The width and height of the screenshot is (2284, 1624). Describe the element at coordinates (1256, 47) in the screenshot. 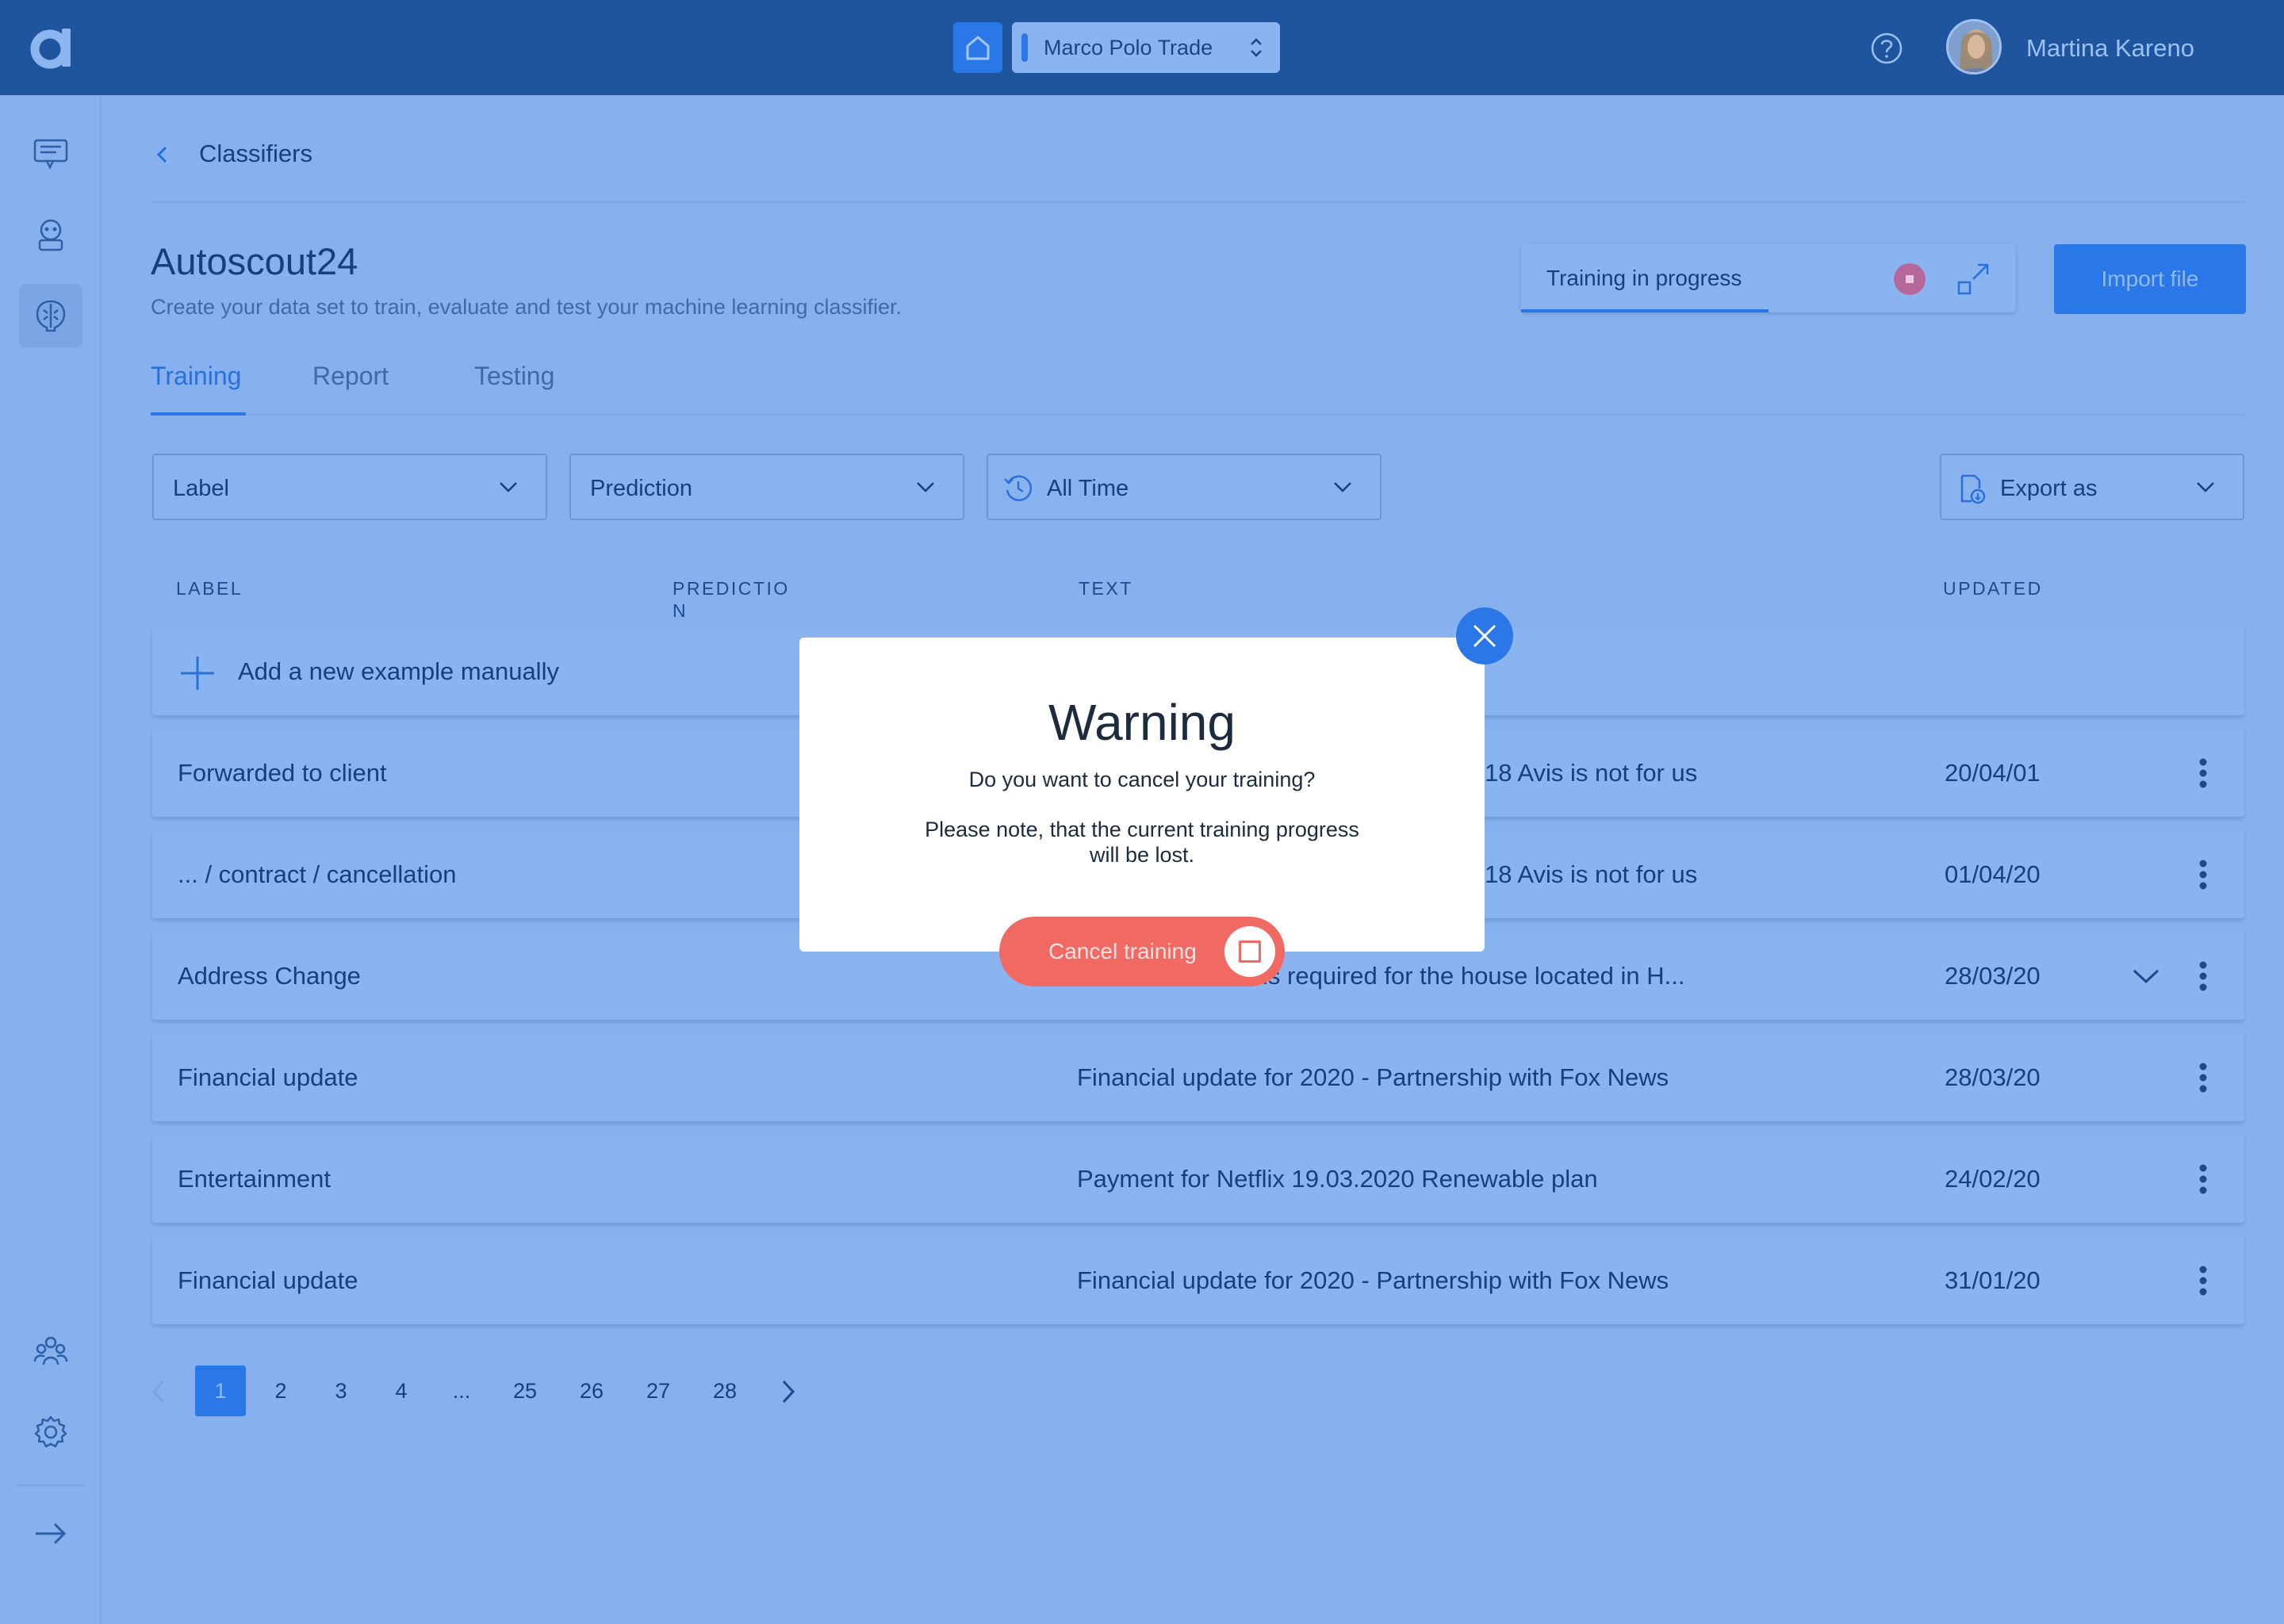

I see `updown-chevron-icon` at that location.